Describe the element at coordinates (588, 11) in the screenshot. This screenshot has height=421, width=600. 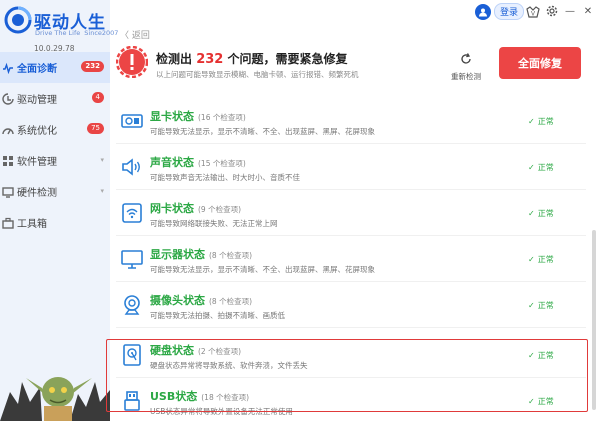
I see `close-button: ✕` at that location.